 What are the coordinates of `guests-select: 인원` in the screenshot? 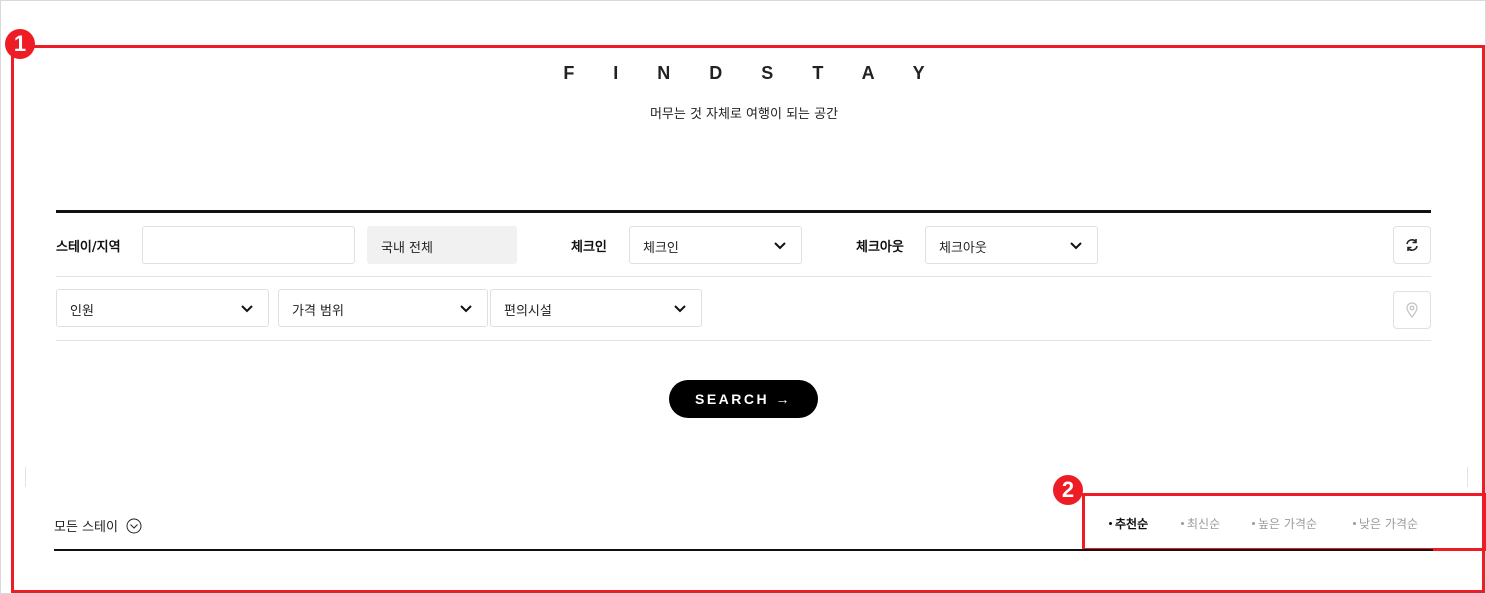 It's located at (162, 308).